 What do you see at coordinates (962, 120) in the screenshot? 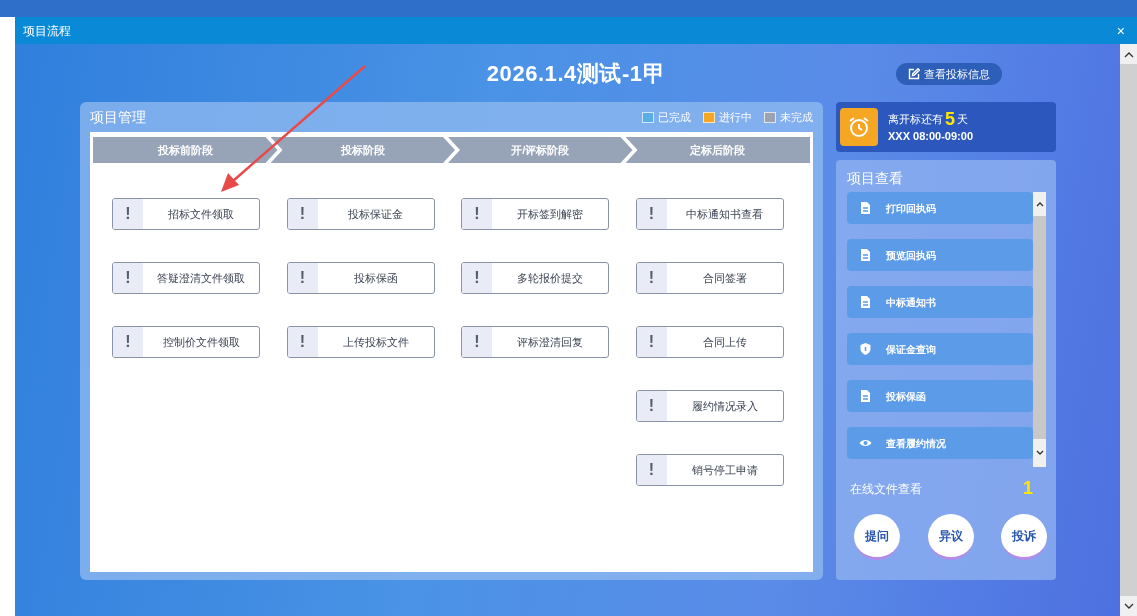
I see `days-unit: 天` at bounding box center [962, 120].